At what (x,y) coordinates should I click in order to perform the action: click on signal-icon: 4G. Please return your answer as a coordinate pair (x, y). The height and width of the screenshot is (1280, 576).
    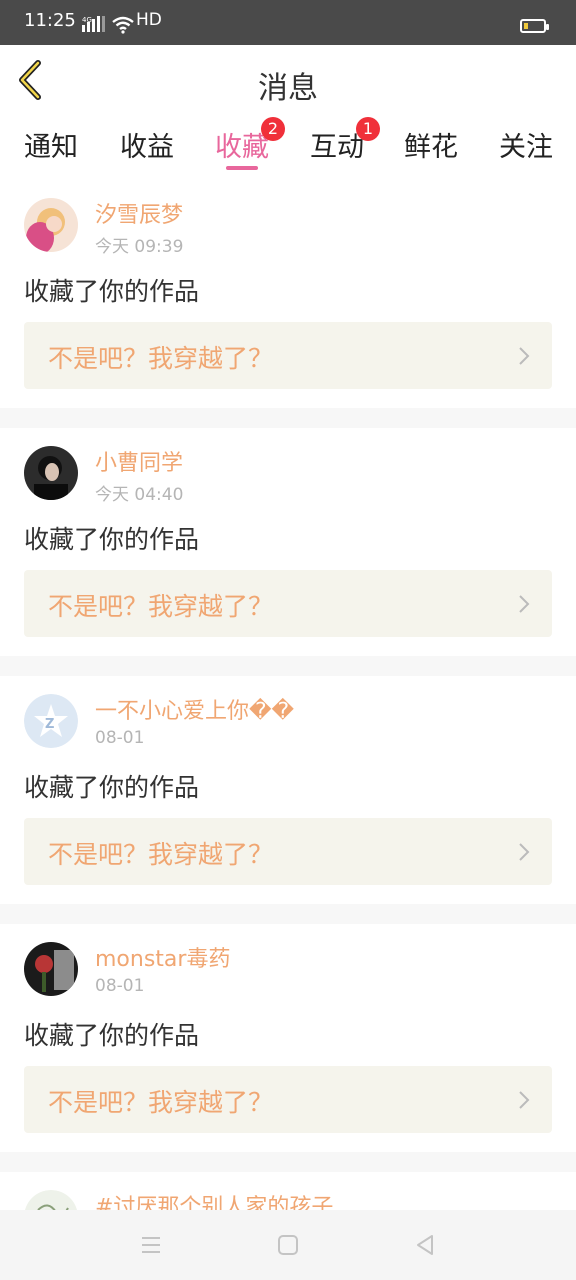
    Looking at the image, I should click on (93, 24).